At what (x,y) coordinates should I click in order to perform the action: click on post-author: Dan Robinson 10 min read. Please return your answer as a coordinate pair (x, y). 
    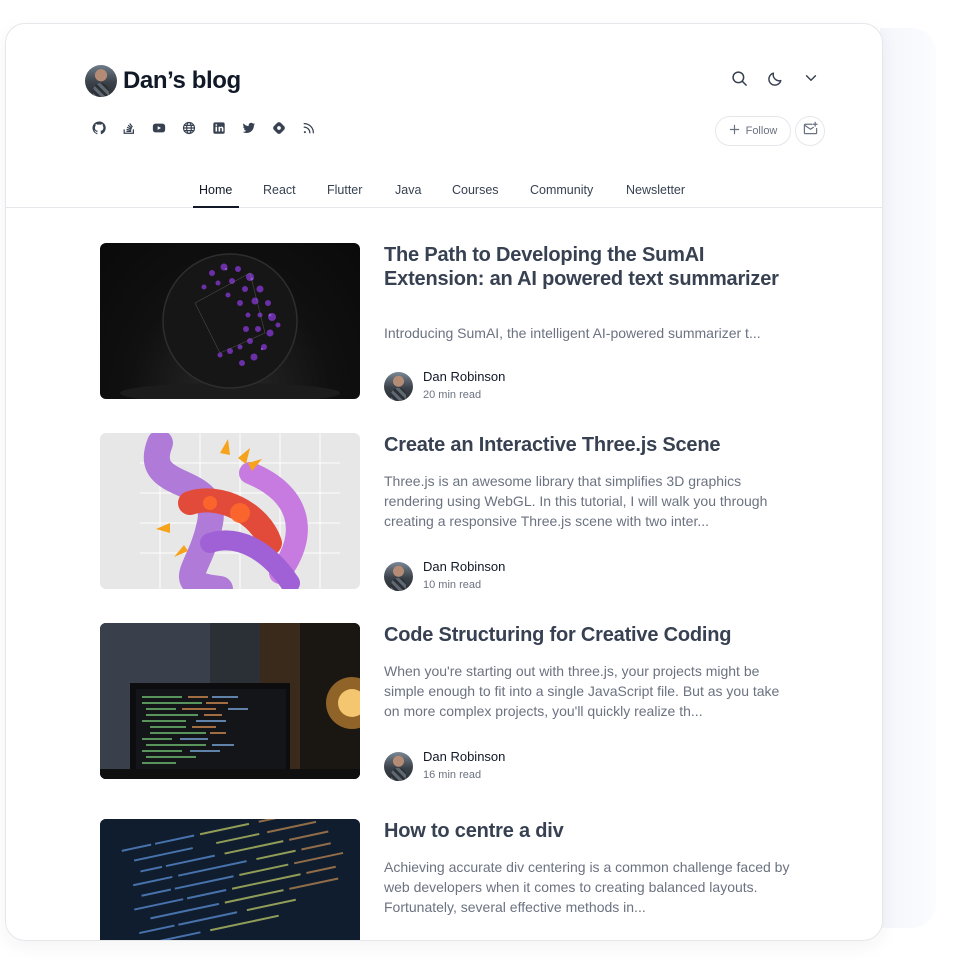
    Looking at the image, I should click on (444, 576).